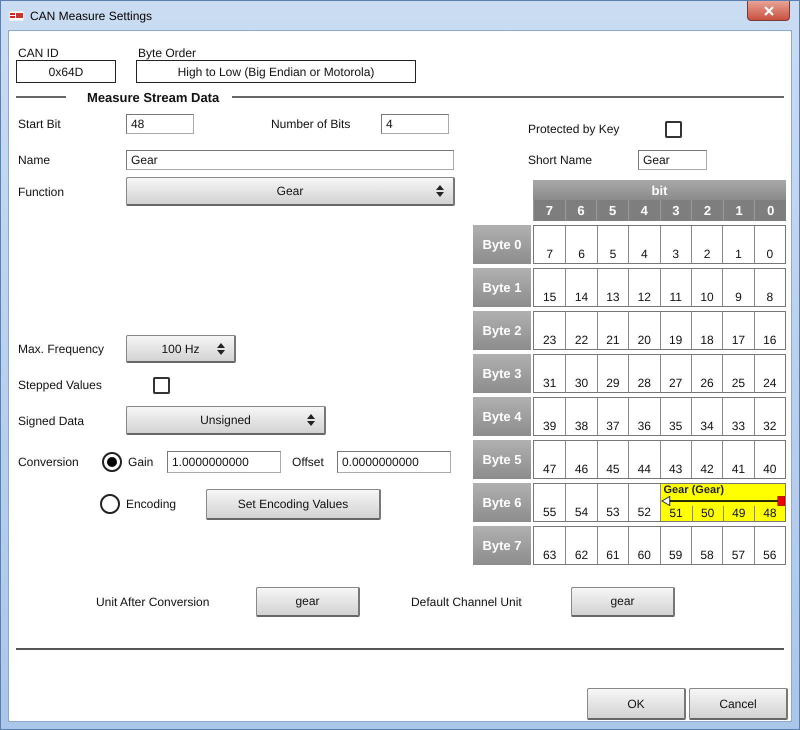 This screenshot has width=800, height=730. What do you see at coordinates (152, 504) in the screenshot?
I see `radio-label: Encoding` at bounding box center [152, 504].